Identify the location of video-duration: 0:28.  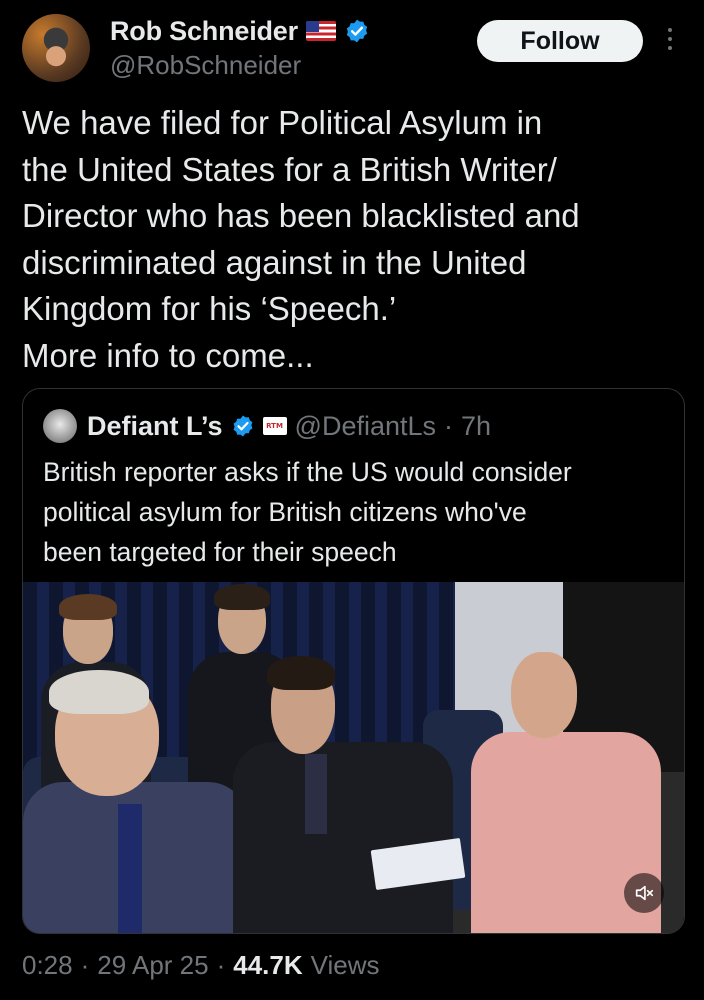
(47, 964).